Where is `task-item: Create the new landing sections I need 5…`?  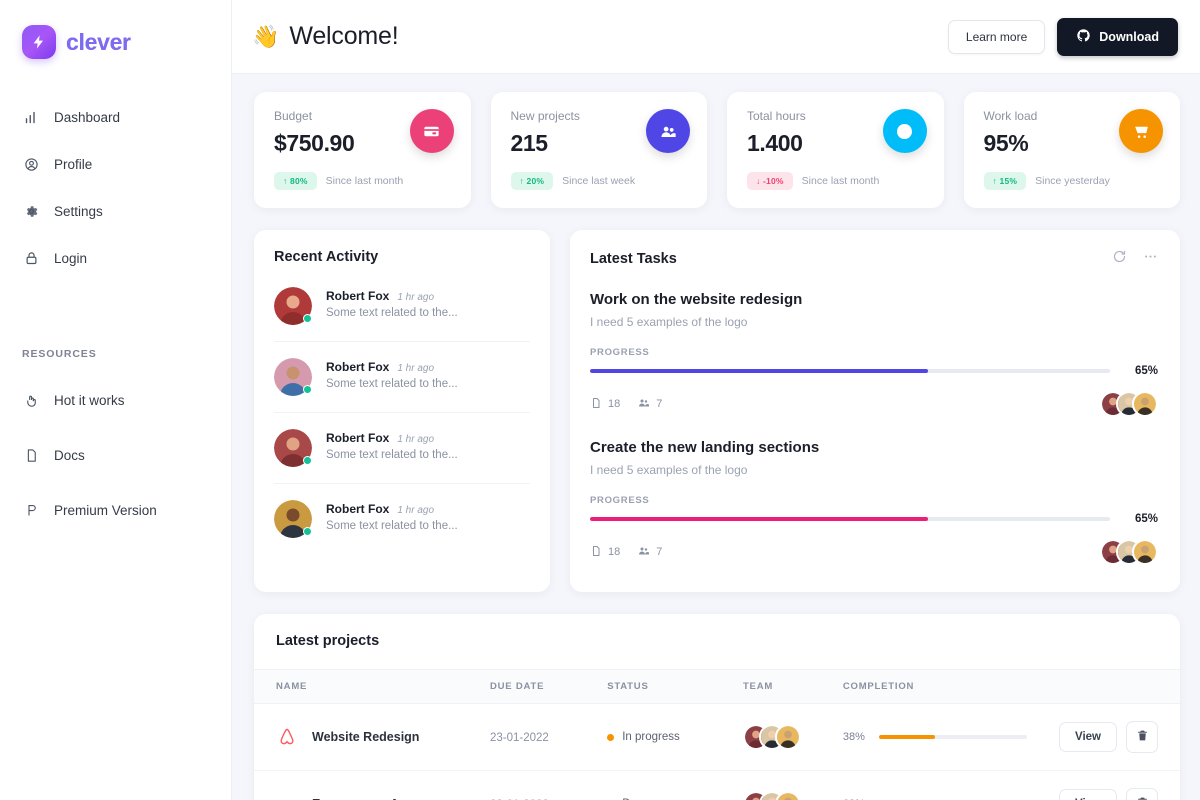
task-item: Create the new landing sections I need 5… is located at coordinates (874, 502).